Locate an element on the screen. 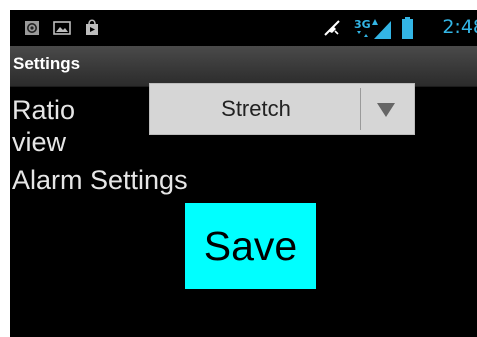 This screenshot has height=337, width=477. mute-icon is located at coordinates (332, 28).